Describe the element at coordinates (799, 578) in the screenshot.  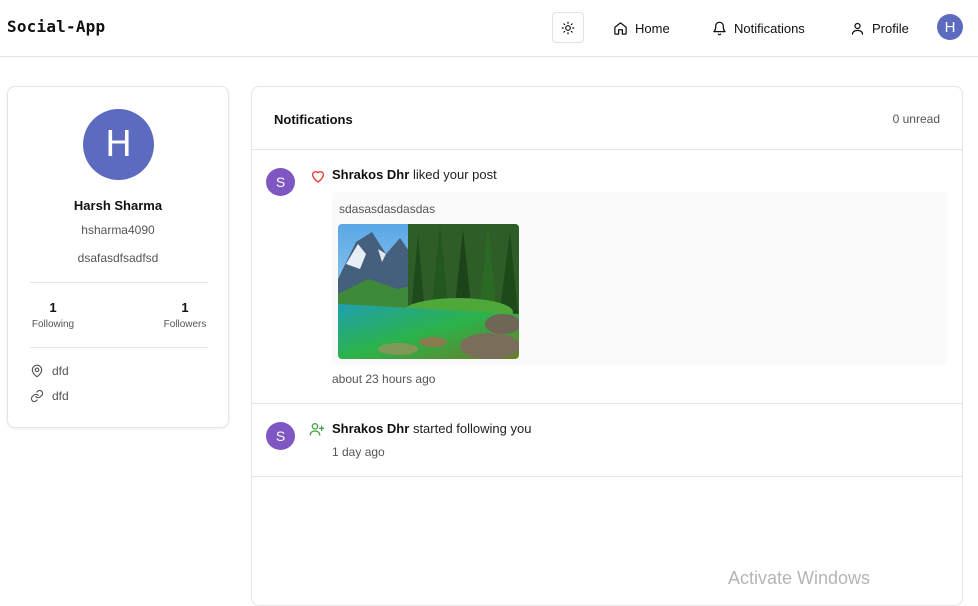
I see `os-activation-watermark: Activate Windows` at that location.